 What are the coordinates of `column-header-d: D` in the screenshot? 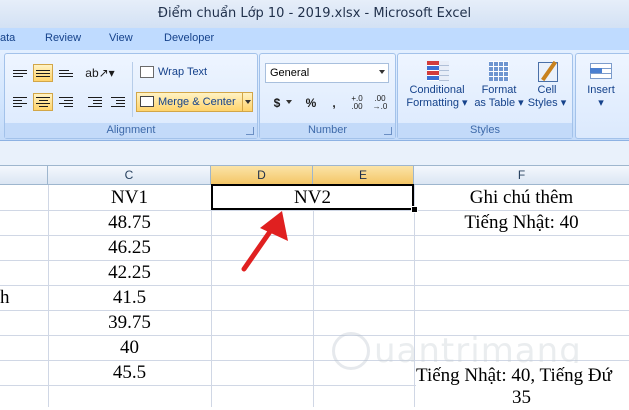 It's located at (262, 175).